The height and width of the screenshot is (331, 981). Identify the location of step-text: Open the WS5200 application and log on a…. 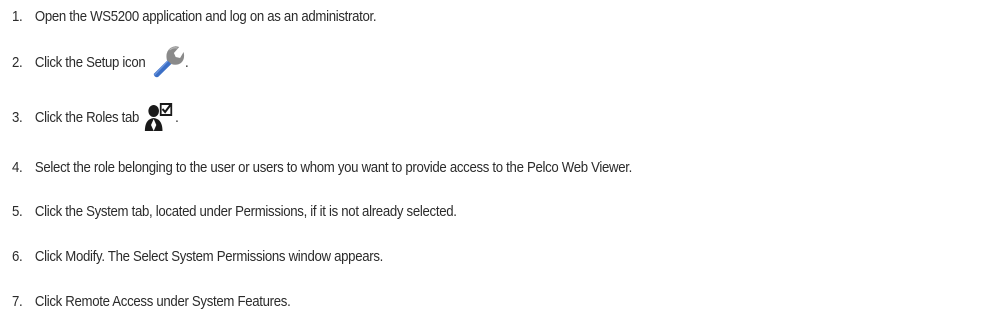
(205, 16).